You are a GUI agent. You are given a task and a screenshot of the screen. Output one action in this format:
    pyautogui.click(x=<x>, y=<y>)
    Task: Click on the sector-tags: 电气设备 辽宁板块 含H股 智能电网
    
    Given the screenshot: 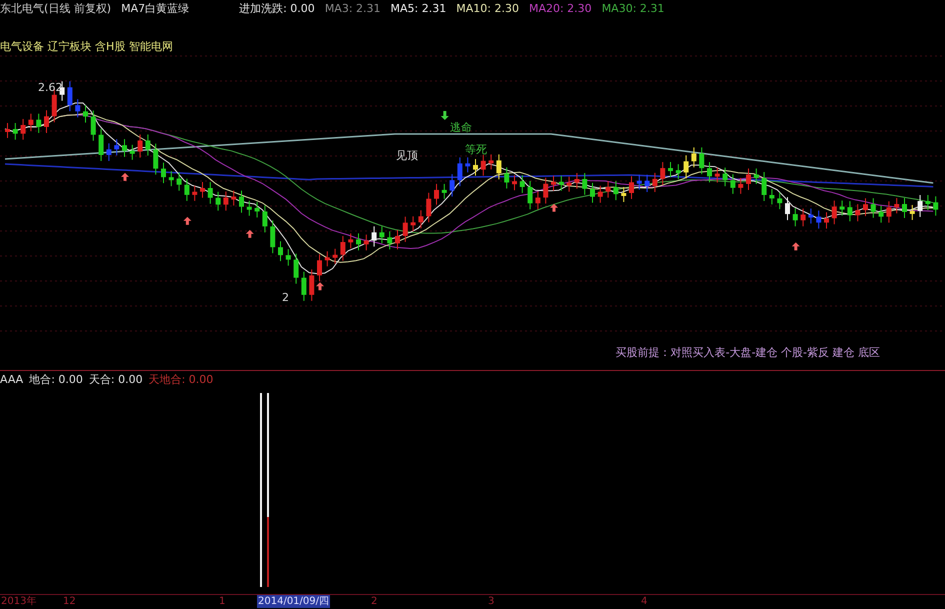 What is the action you would take?
    pyautogui.click(x=86, y=46)
    